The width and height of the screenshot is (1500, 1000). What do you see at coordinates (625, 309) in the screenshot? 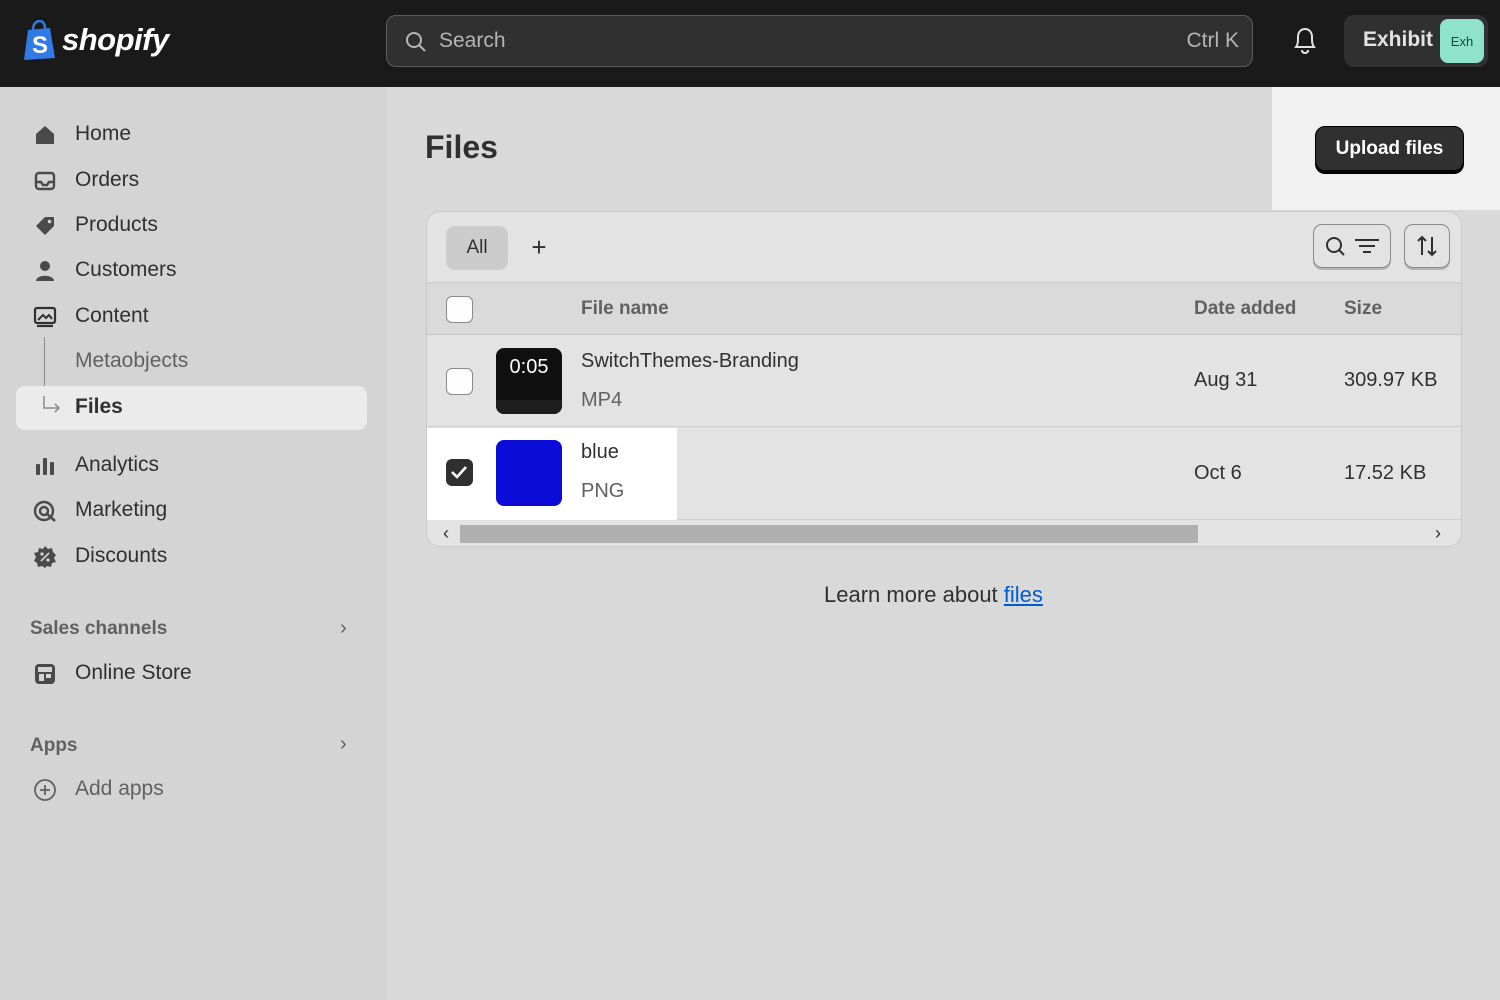
I see `column-file-name: File name` at bounding box center [625, 309].